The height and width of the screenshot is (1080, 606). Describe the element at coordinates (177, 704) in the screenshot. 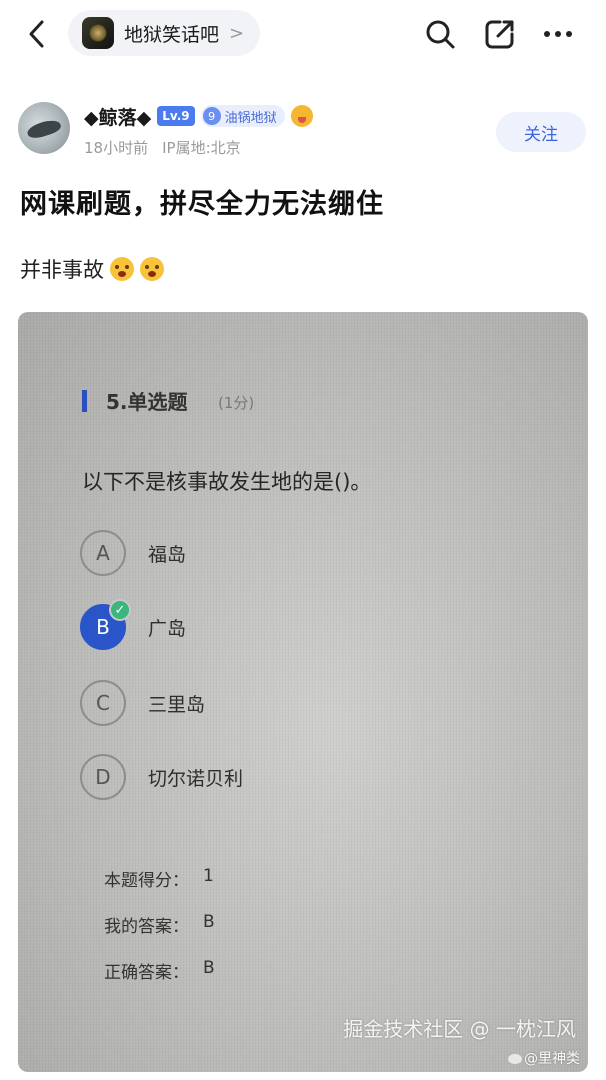

I see `option-text: 三里岛` at that location.